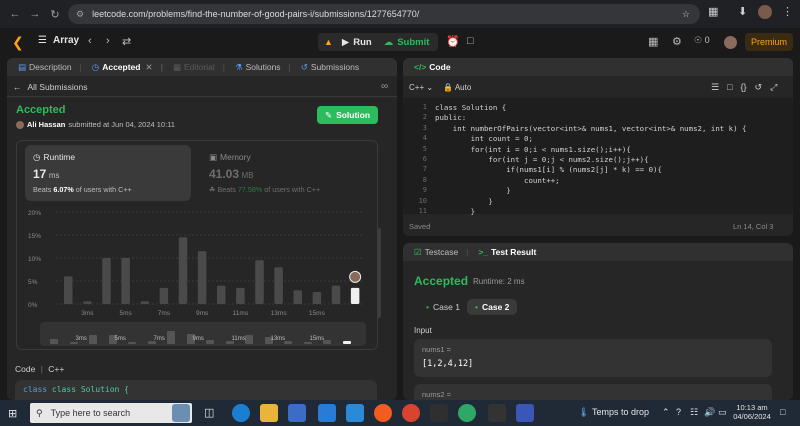 This screenshot has width=800, height=426. What do you see at coordinates (678, 412) in the screenshot?
I see `help-icon: ?` at bounding box center [678, 412].